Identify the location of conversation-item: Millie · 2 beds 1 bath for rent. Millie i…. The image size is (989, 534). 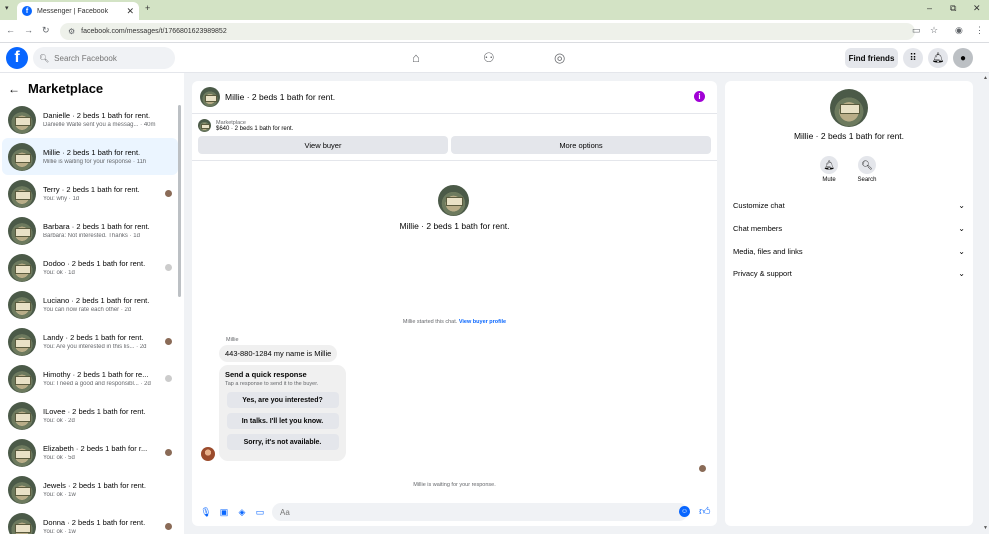
(90, 156).